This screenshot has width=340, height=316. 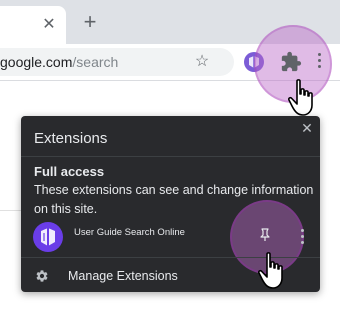 I want to click on extension-more-icon, so click(x=302, y=237).